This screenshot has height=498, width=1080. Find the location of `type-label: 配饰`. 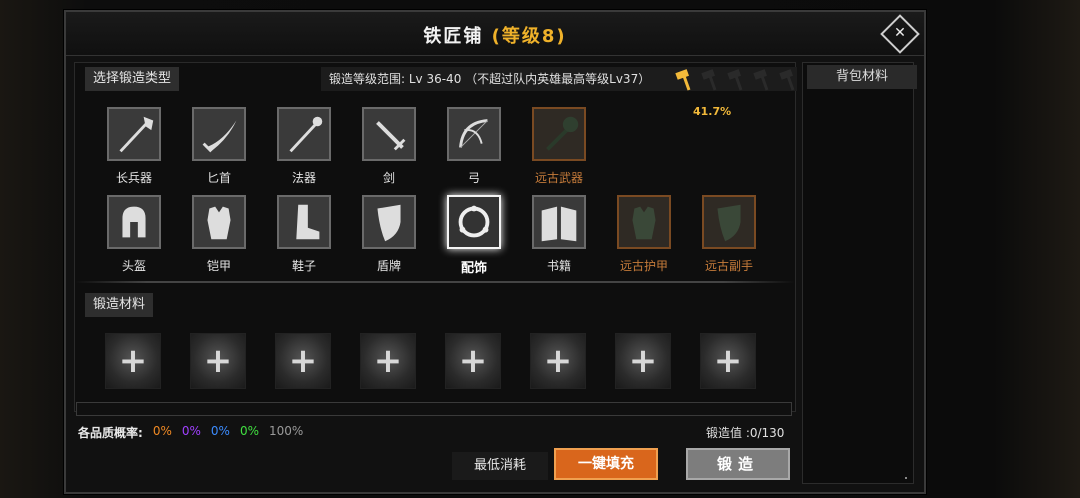

type-label: 配饰 is located at coordinates (473, 268).